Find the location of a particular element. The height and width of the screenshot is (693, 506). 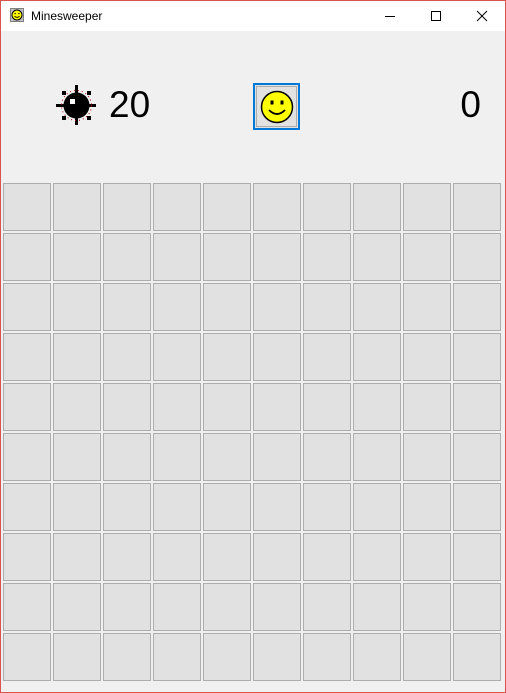

maximize-button is located at coordinates (436, 16).